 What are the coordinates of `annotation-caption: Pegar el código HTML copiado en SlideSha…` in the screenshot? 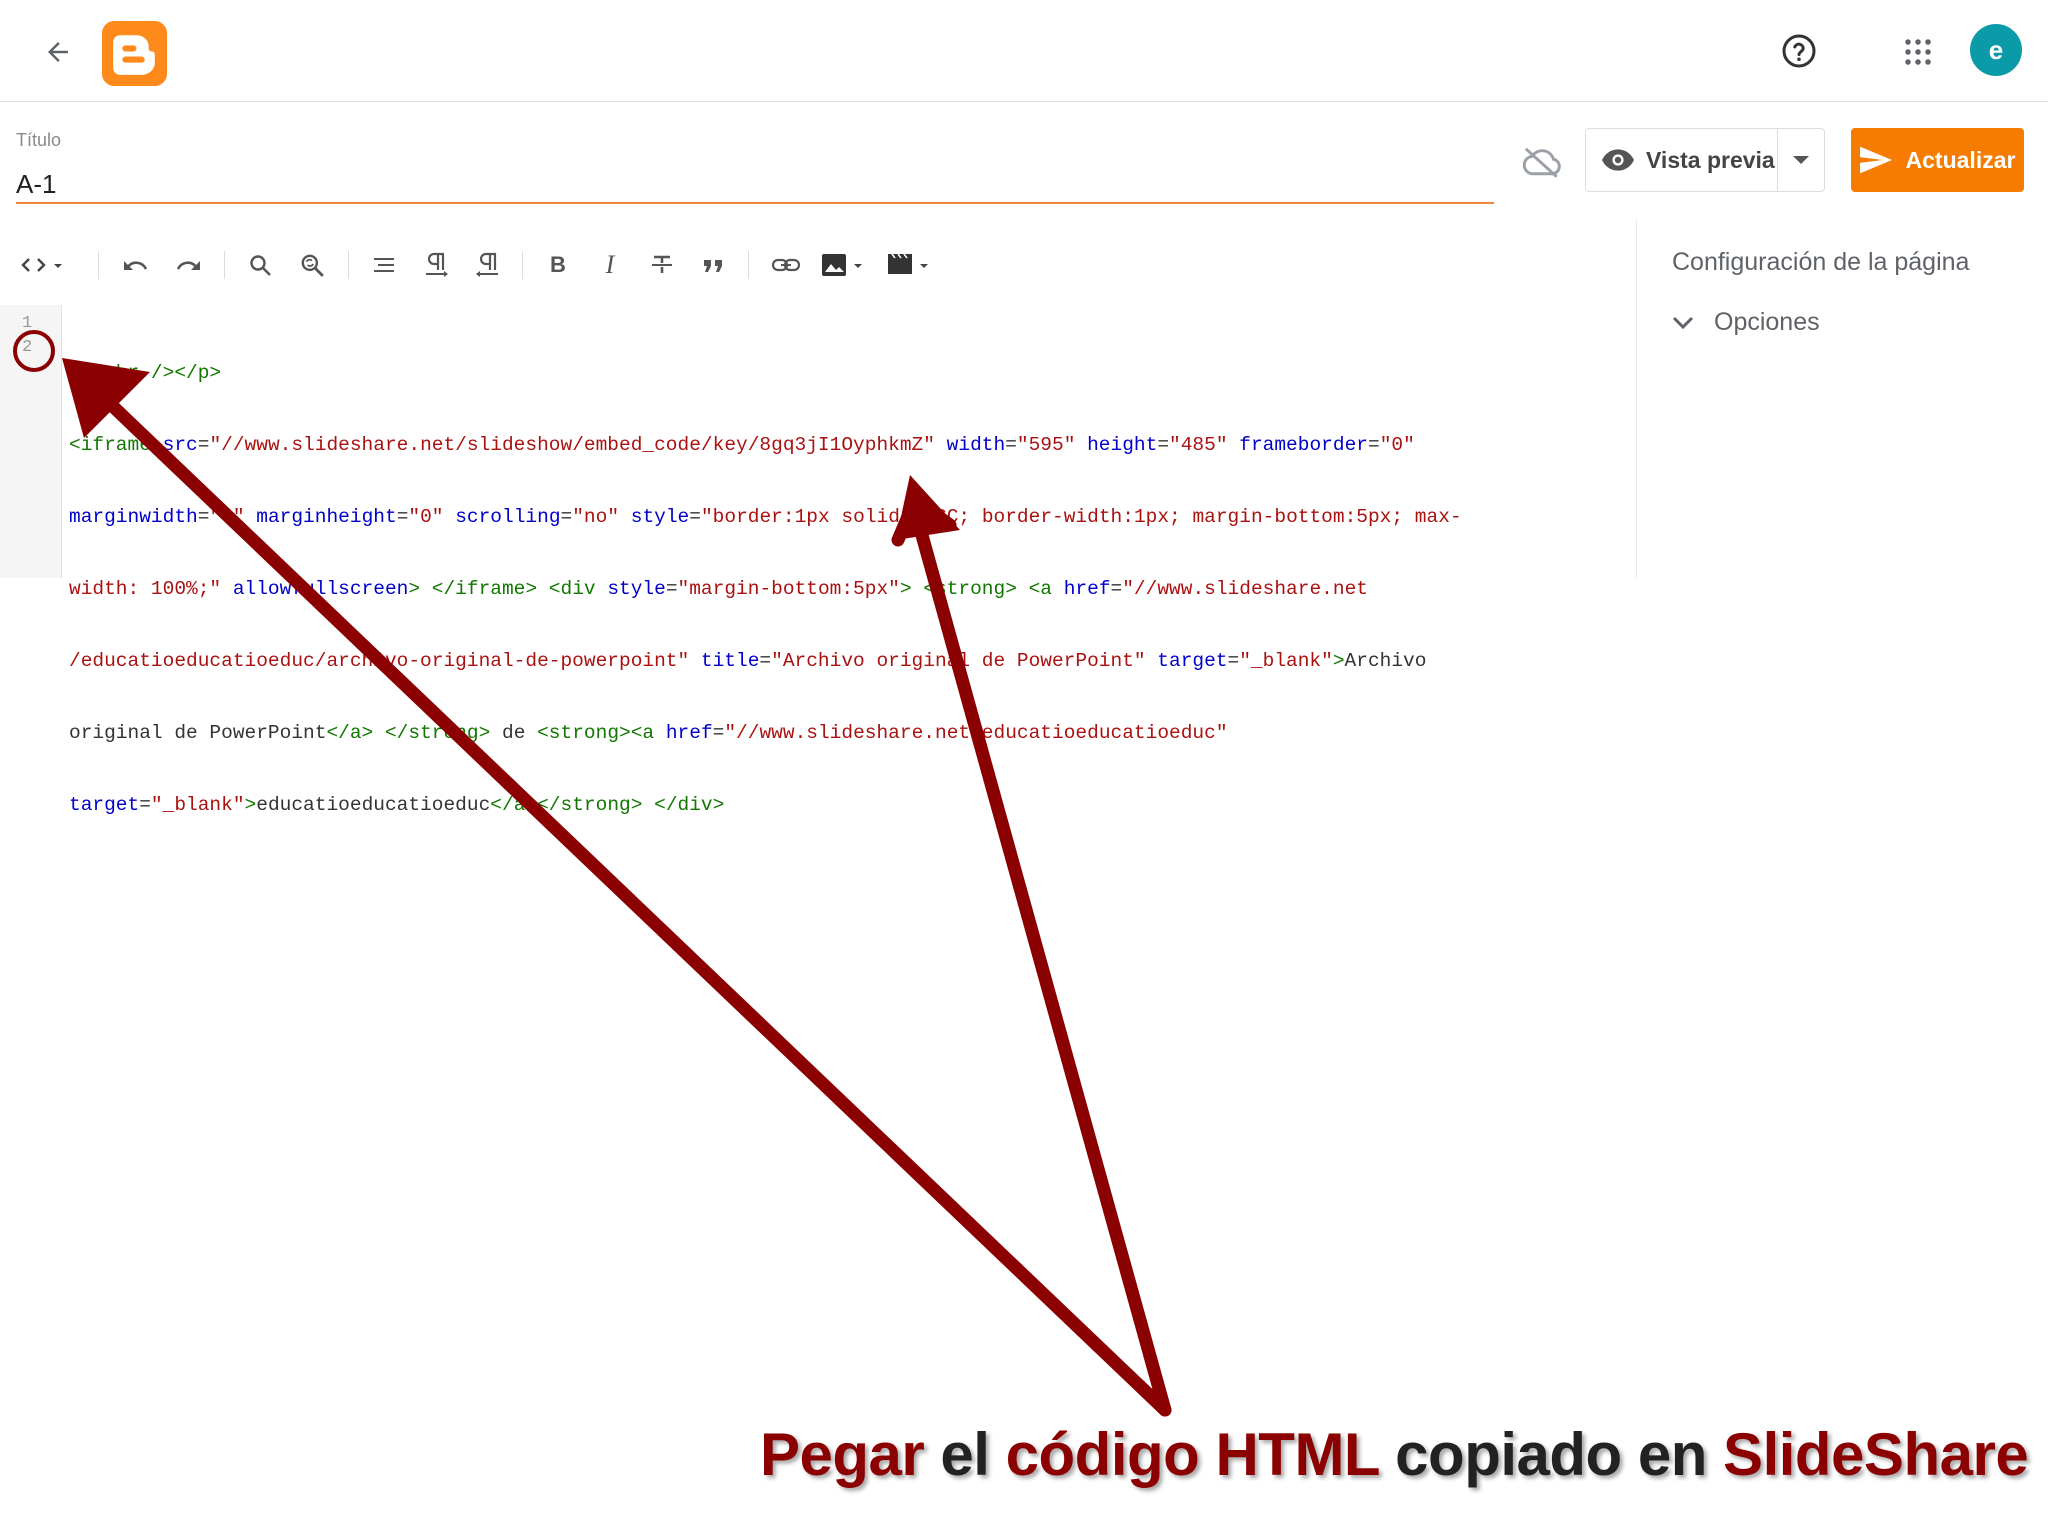 It's located at (1394, 1454).